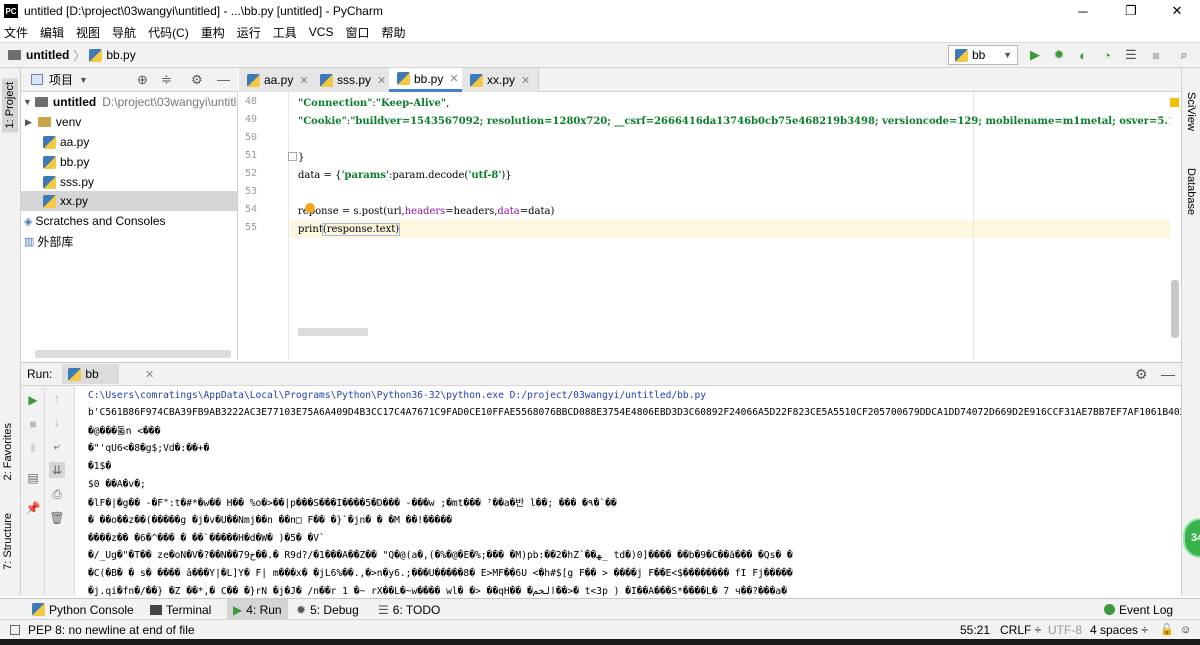 This screenshot has height=645, width=1200. Describe the element at coordinates (428, 80) in the screenshot. I see `tab-bb-py: bb.py ✕` at that location.